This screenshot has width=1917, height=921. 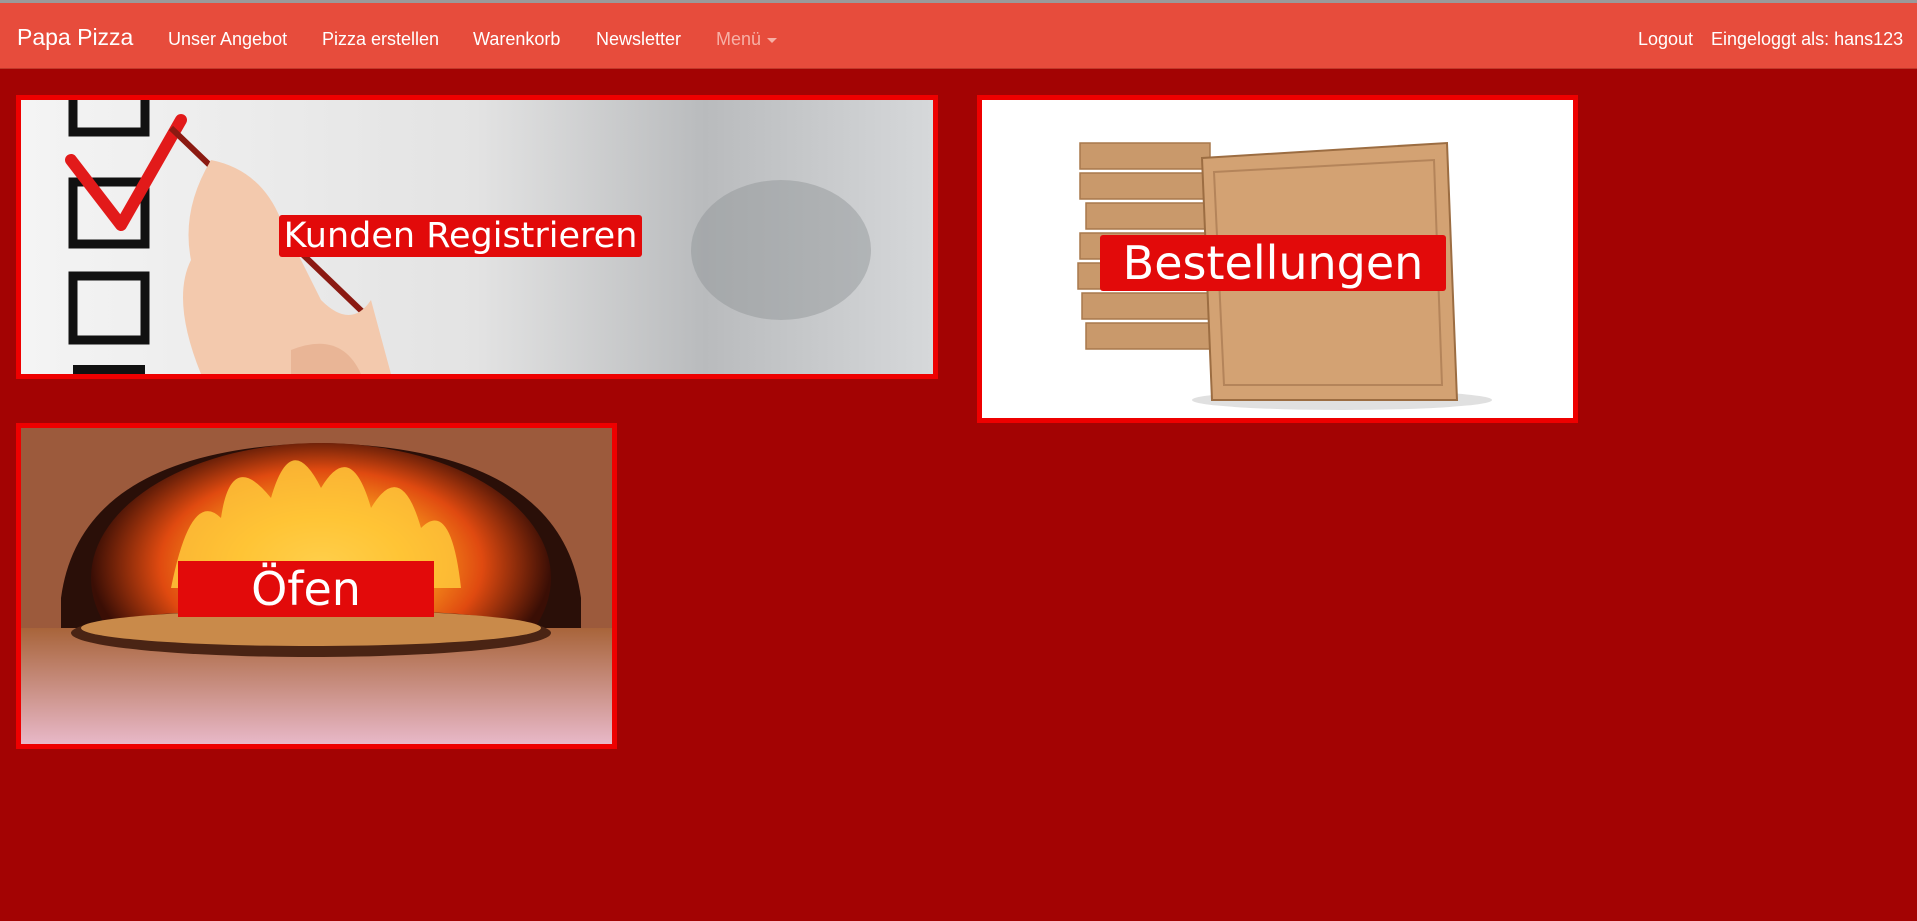 What do you see at coordinates (1807, 39) in the screenshot?
I see `logged-in-status: Eingeloggt als: hans123` at bounding box center [1807, 39].